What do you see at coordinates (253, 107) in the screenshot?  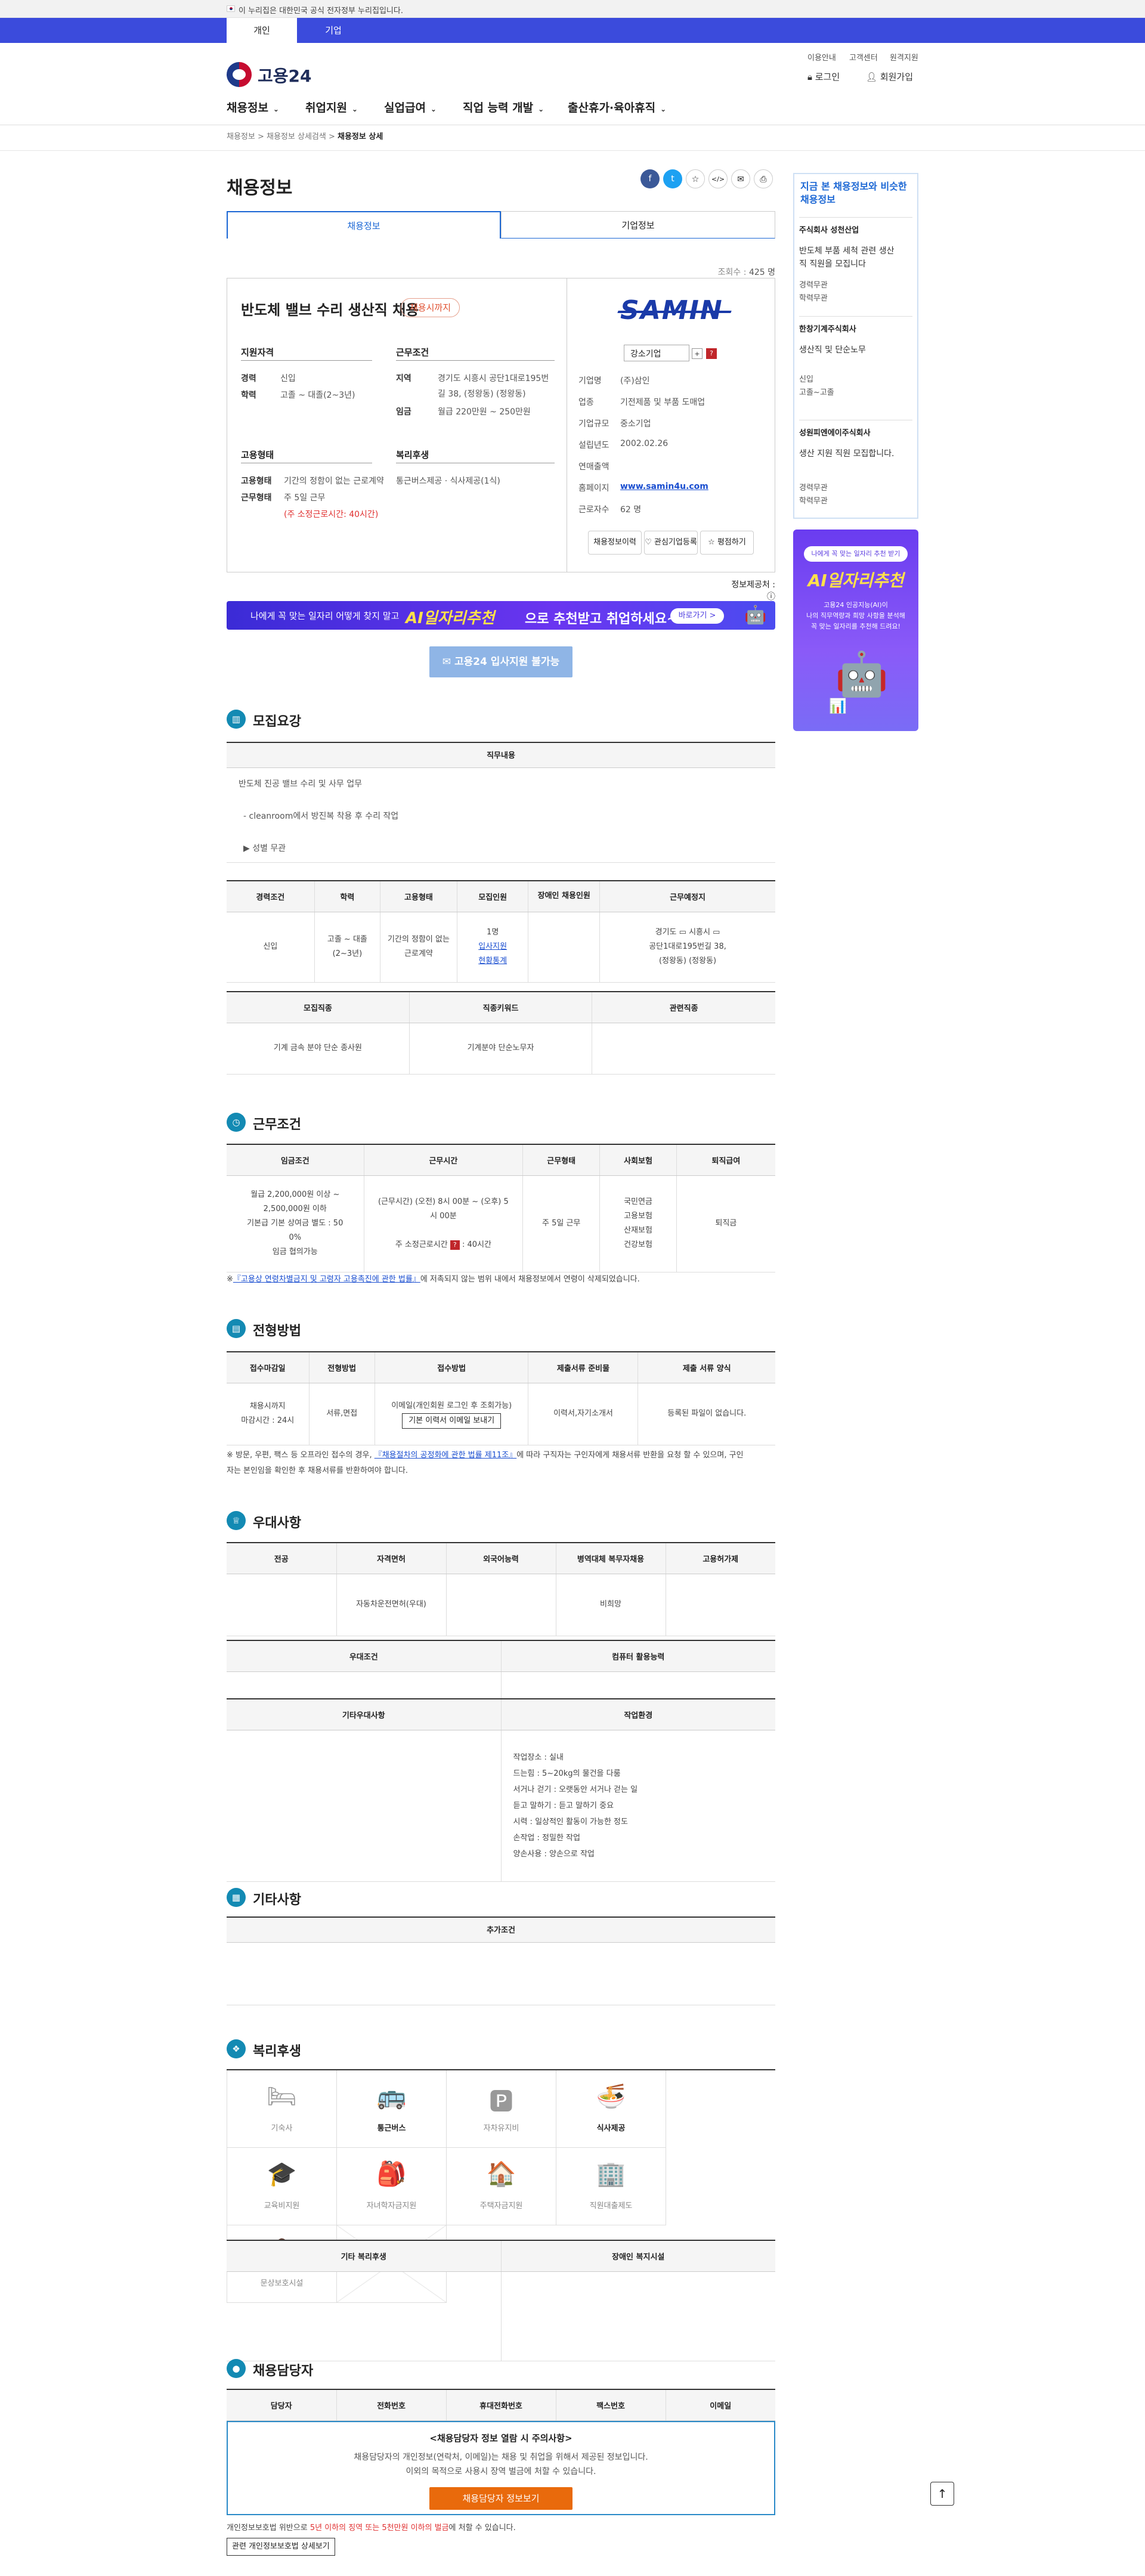 I see `nav-job-info: 채용정보 ⌄` at bounding box center [253, 107].